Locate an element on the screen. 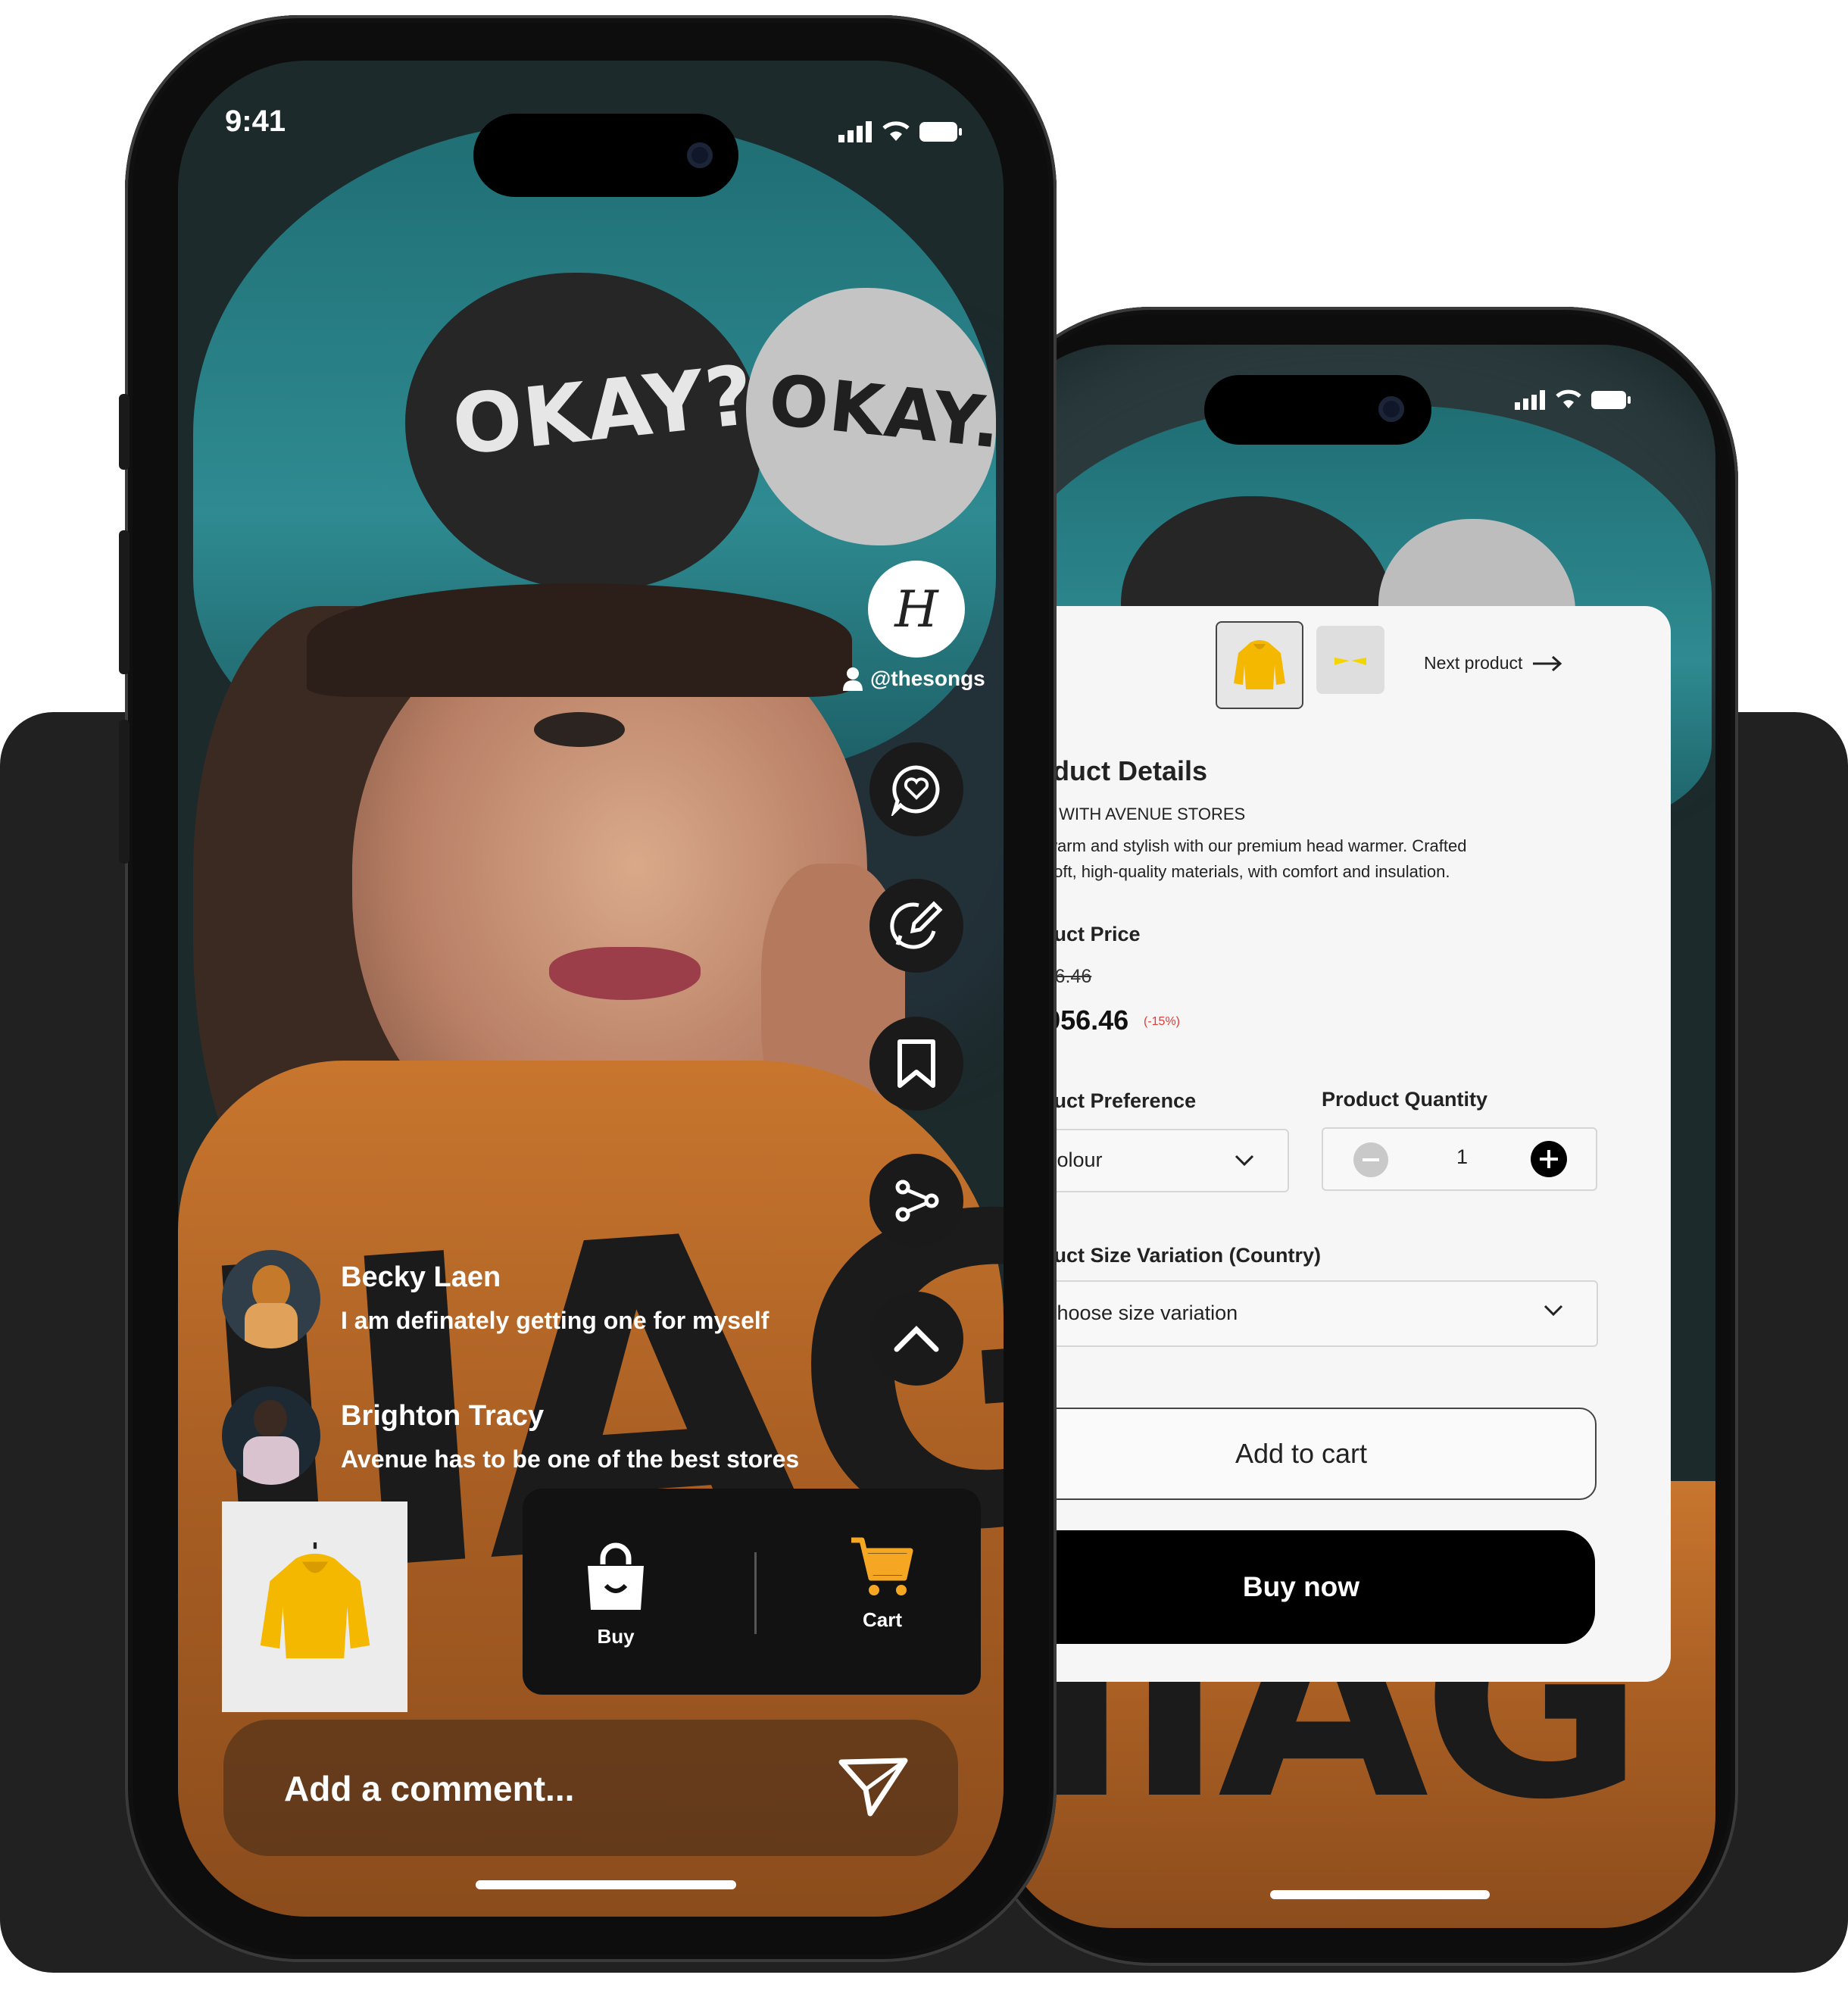  next-product-label: Next product is located at coordinates (1473, 663).